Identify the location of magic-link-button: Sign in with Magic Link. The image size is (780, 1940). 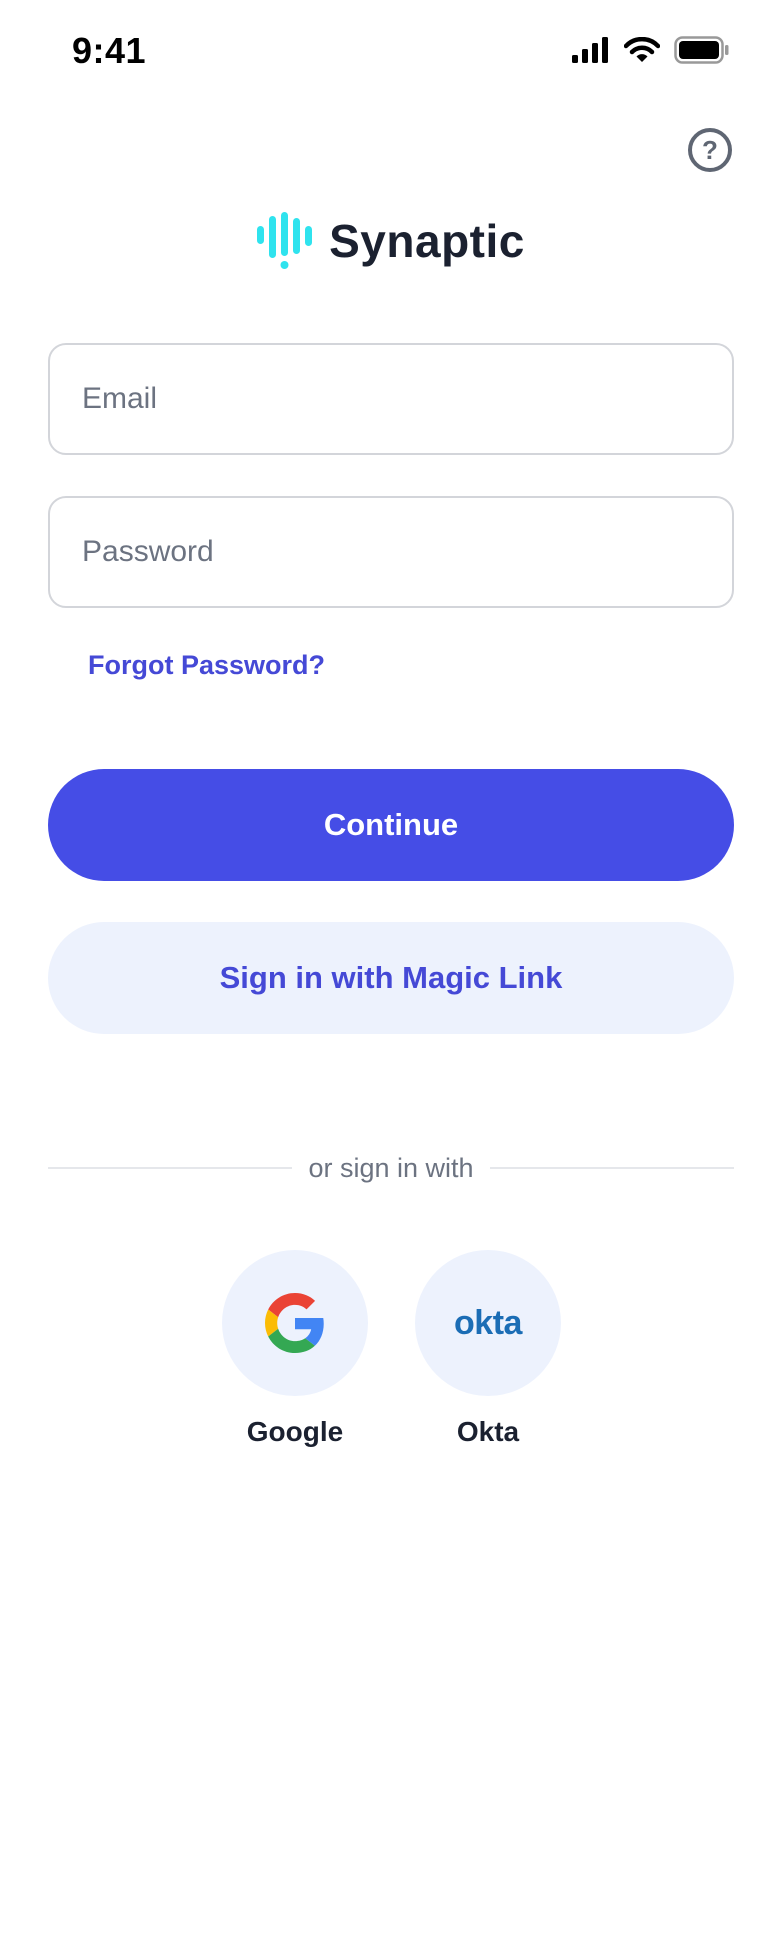
(391, 978).